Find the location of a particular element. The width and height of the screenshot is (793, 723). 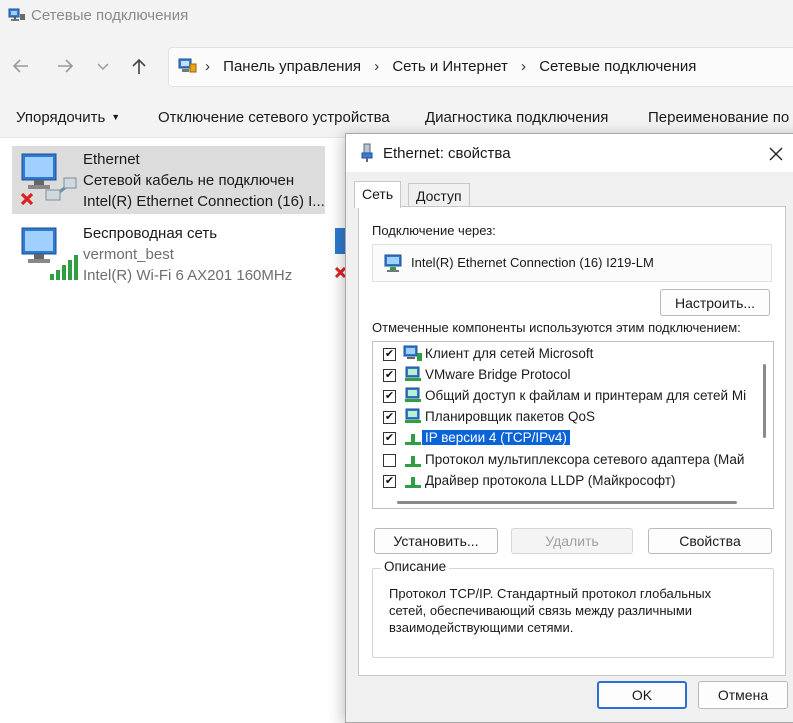

network-adapter-icon is located at coordinates (367, 155).